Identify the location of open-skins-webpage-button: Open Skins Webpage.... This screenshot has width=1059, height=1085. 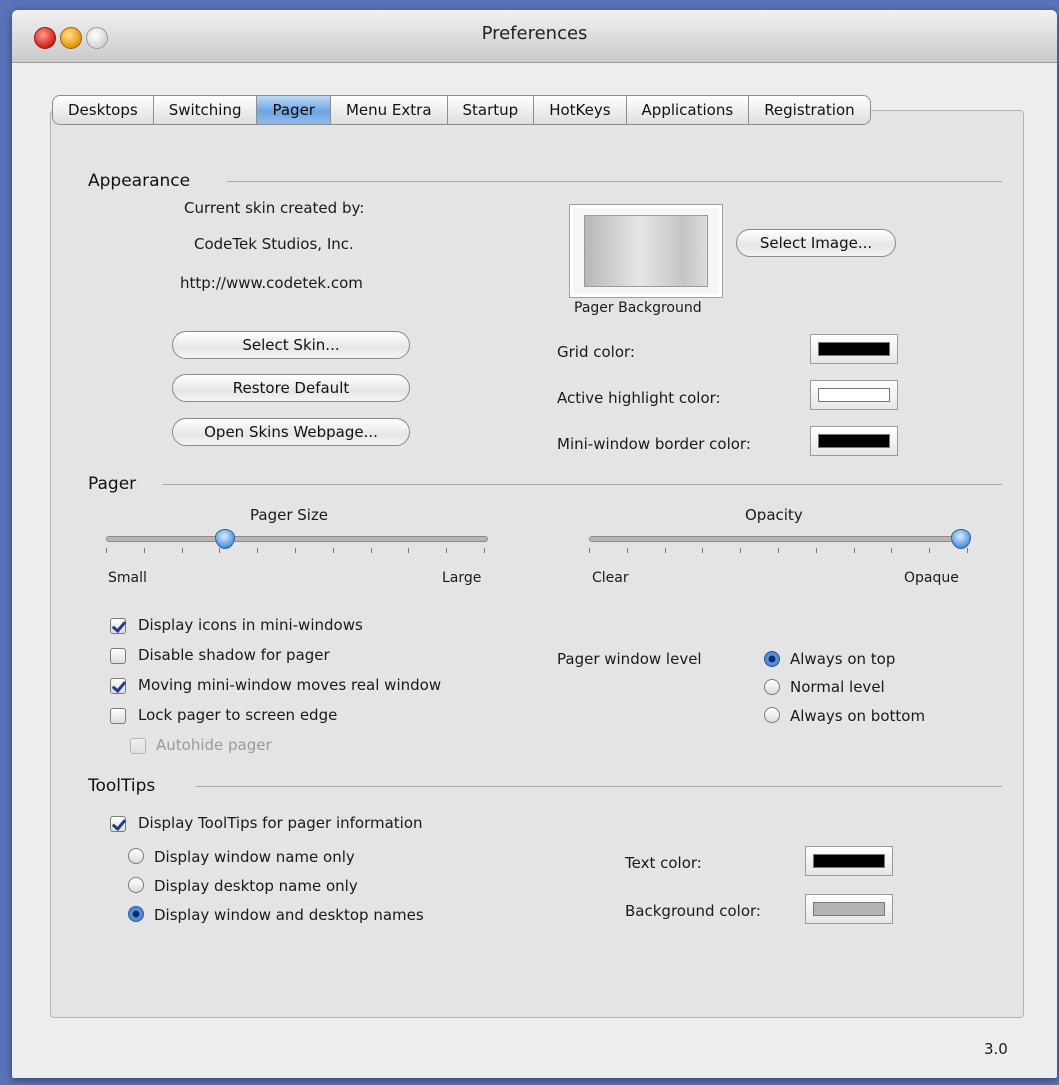
(291, 432).